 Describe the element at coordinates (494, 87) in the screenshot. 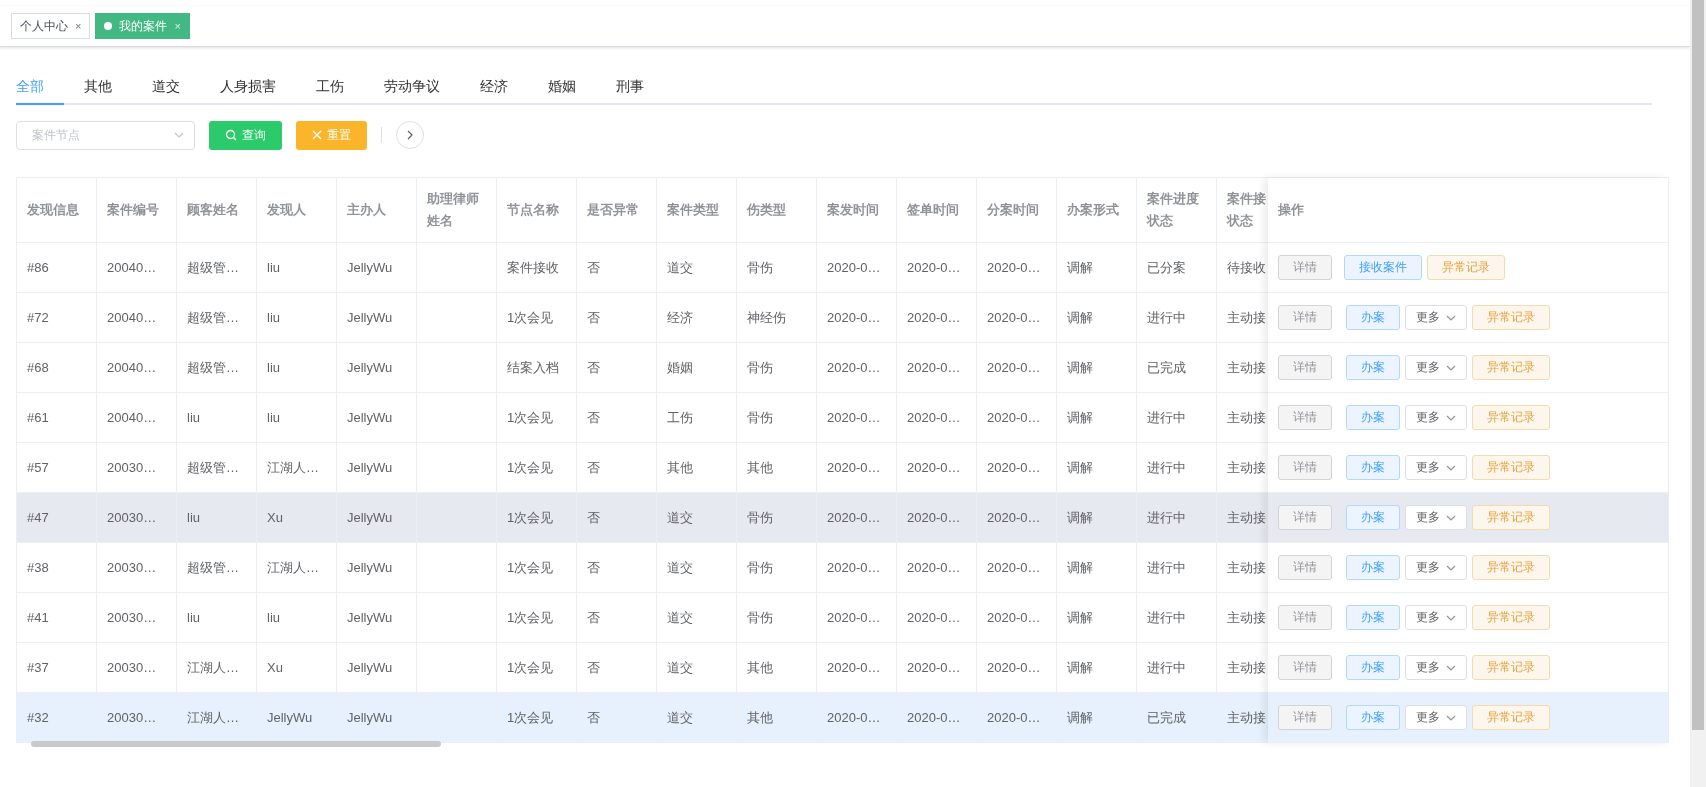

I see `category-tab: 经济` at that location.